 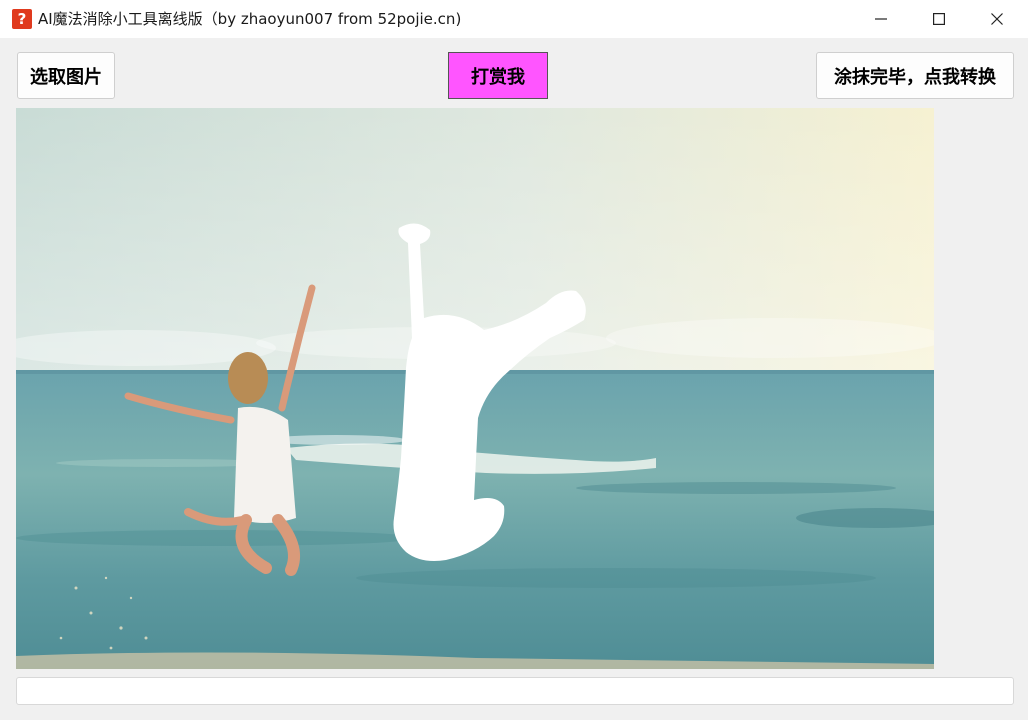 I want to click on convert-button: 涂抹完毕，点我转换, so click(x=915, y=75).